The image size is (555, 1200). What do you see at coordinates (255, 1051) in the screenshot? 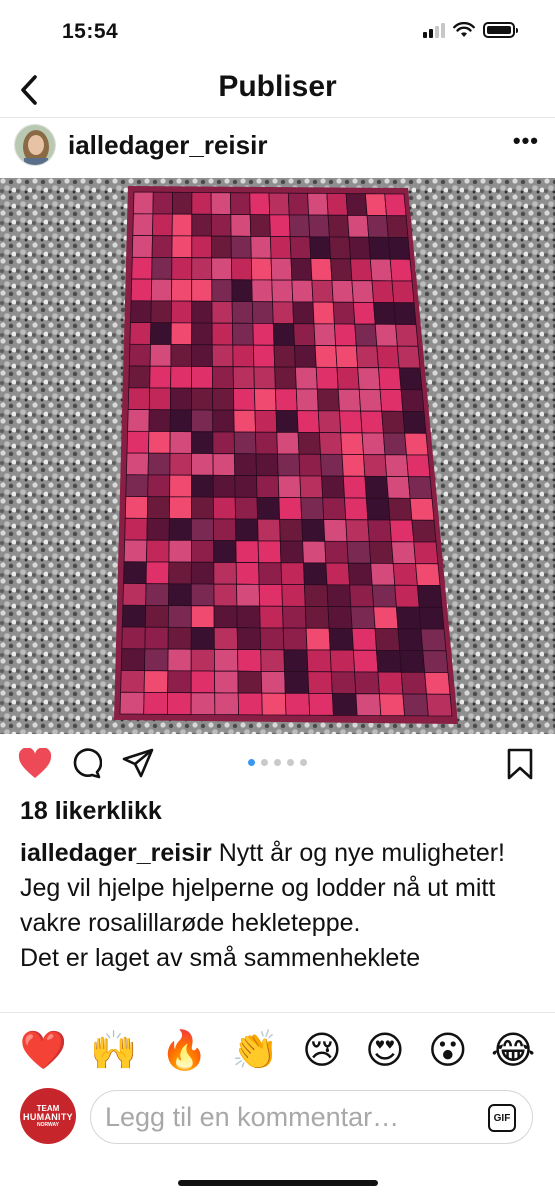
I see `emoji-clapping: 👏` at bounding box center [255, 1051].